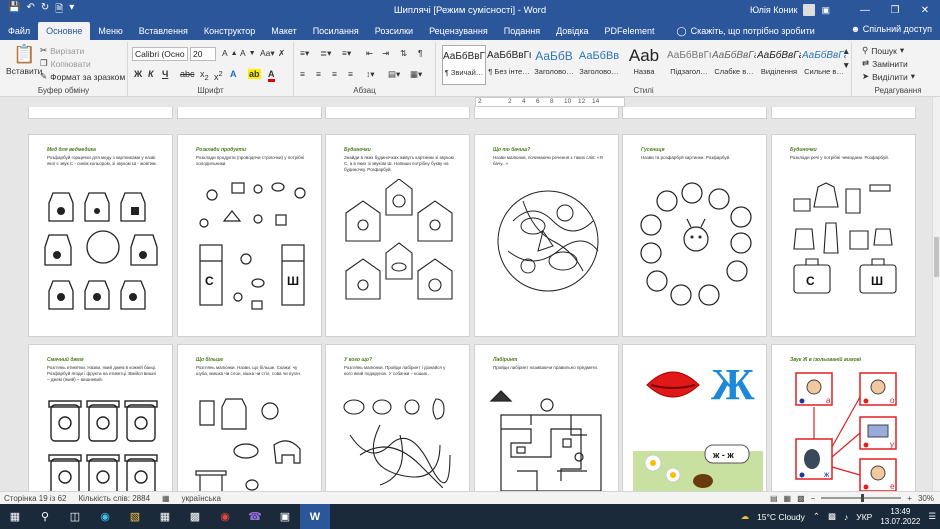 This screenshot has width=940, height=529. I want to click on network-icon: ▩, so click(832, 516).